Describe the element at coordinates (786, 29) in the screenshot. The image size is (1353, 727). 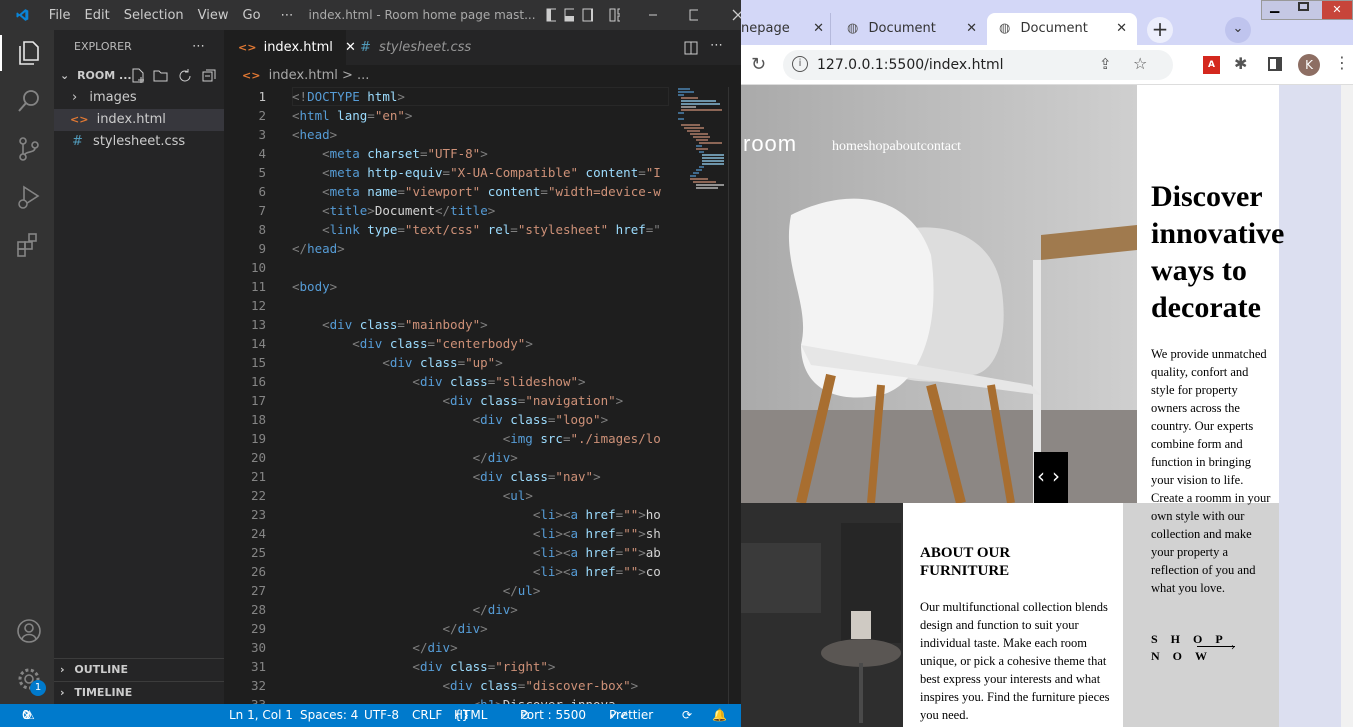
I see `browser-tab-1: nepage ✕` at that location.